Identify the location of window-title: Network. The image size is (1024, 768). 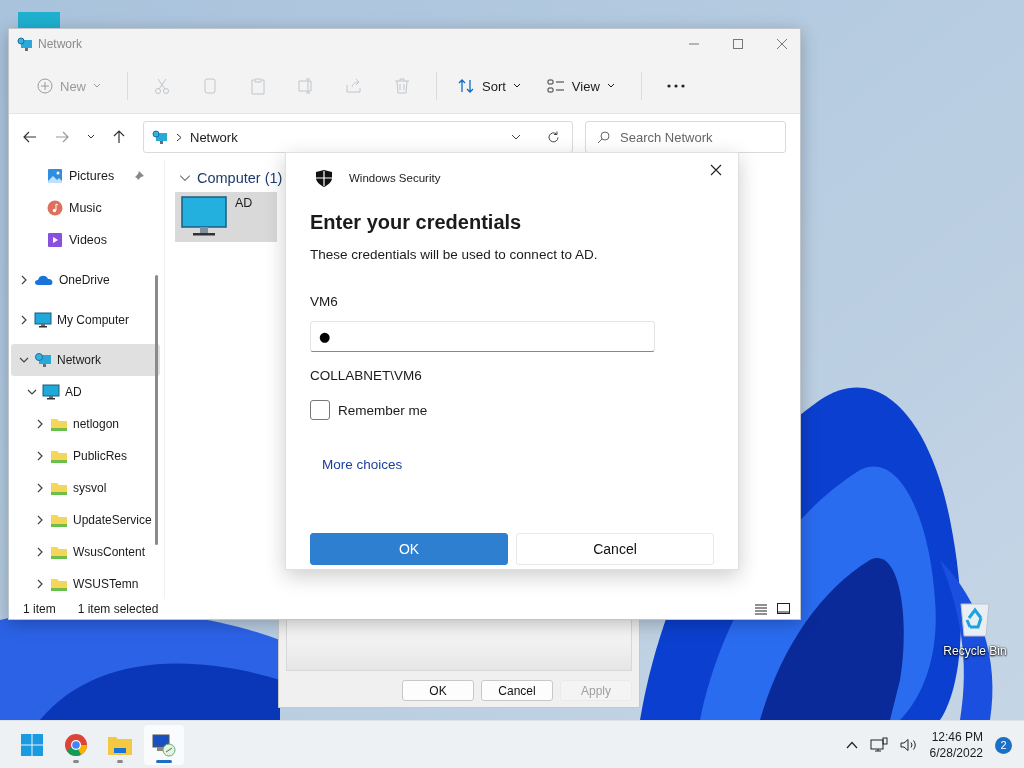
(60, 44).